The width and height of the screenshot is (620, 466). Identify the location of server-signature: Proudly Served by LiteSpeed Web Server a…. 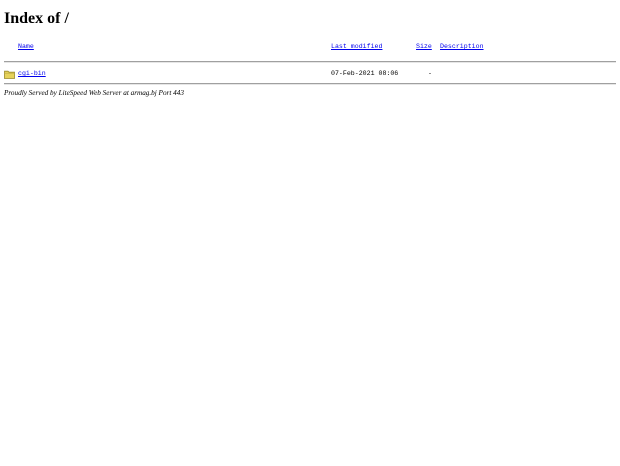
(94, 93).